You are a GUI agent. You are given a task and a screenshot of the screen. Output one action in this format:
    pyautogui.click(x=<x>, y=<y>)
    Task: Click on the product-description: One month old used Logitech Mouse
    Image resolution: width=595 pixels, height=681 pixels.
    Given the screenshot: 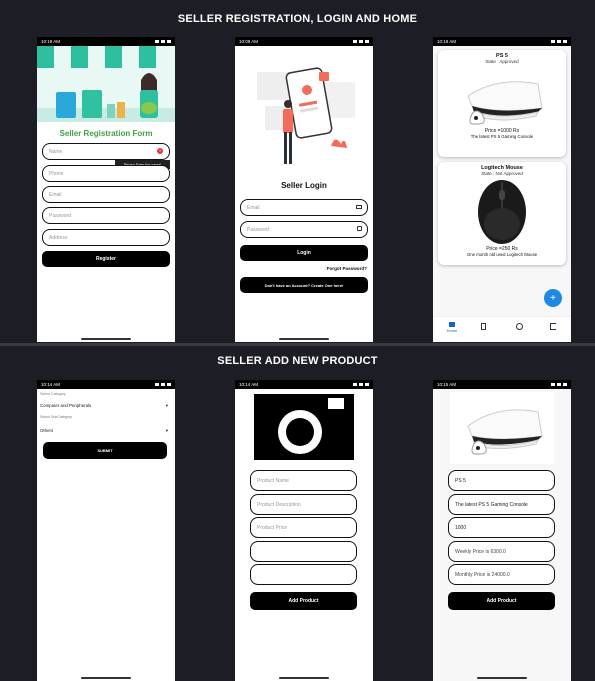 What is the action you would take?
    pyautogui.click(x=502, y=254)
    